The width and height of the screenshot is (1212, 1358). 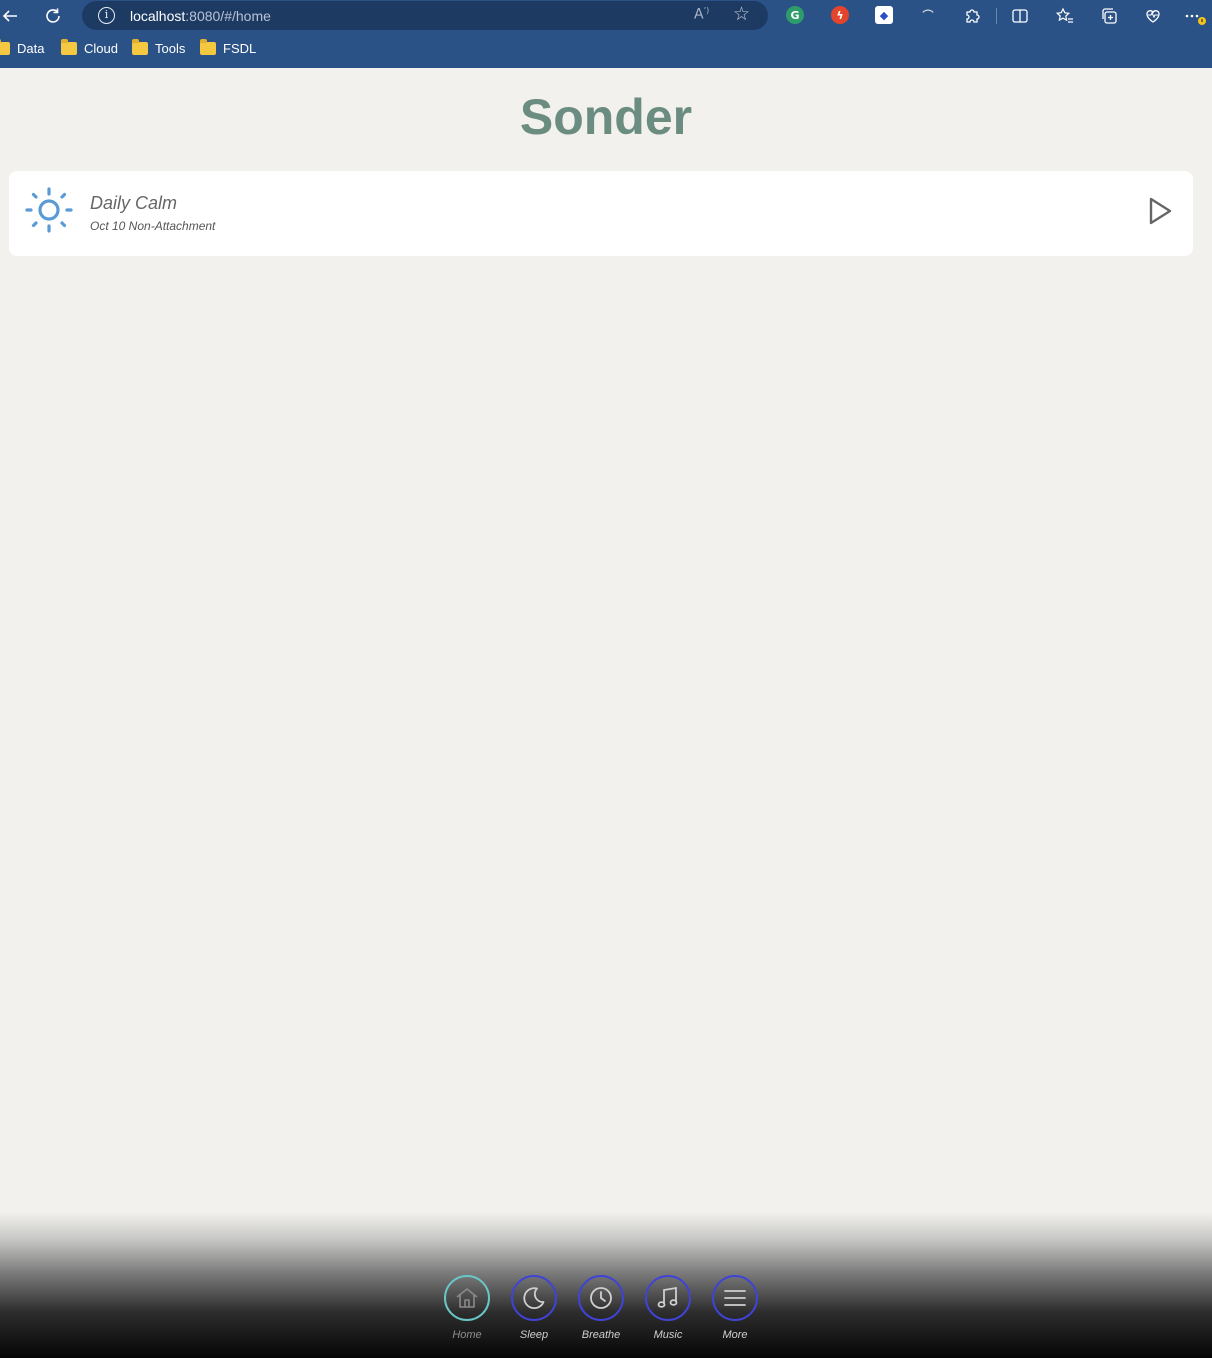 What do you see at coordinates (53, 16) in the screenshot?
I see `refresh-icon` at bounding box center [53, 16].